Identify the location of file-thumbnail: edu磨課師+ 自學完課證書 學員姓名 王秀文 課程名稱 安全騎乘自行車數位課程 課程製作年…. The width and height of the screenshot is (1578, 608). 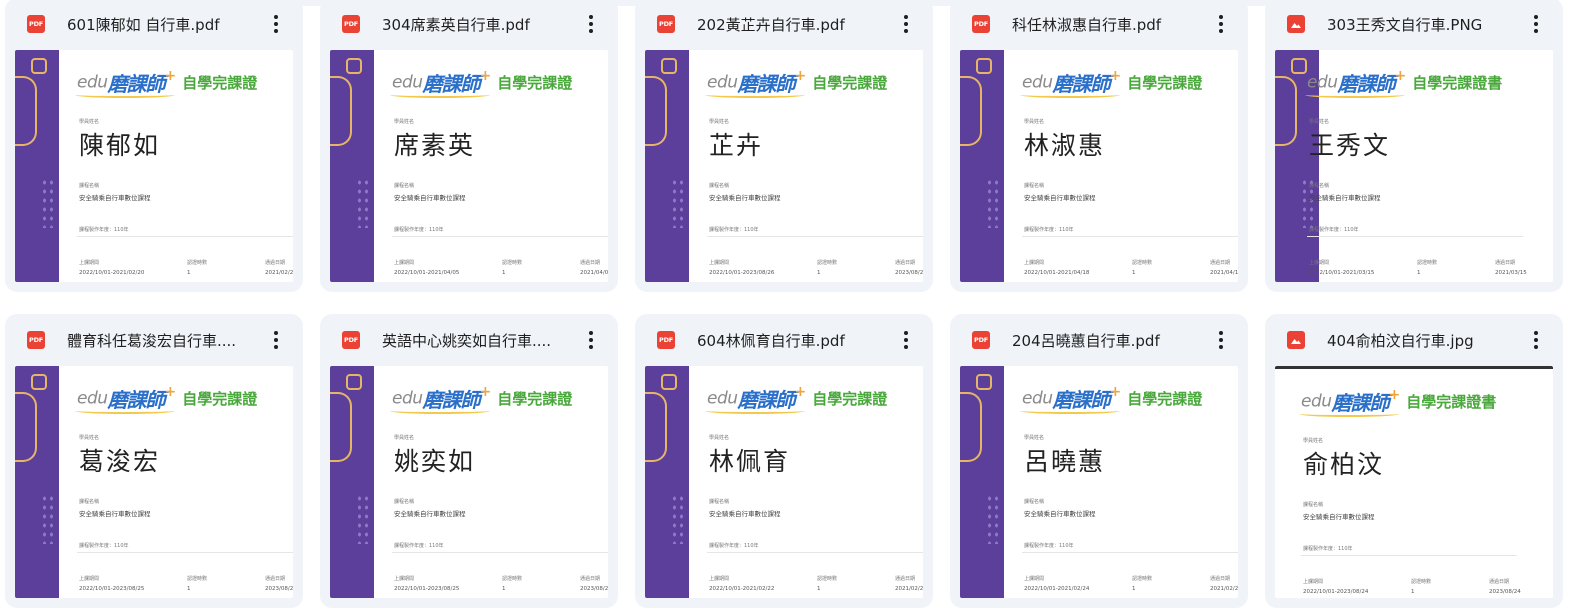
(1414, 166).